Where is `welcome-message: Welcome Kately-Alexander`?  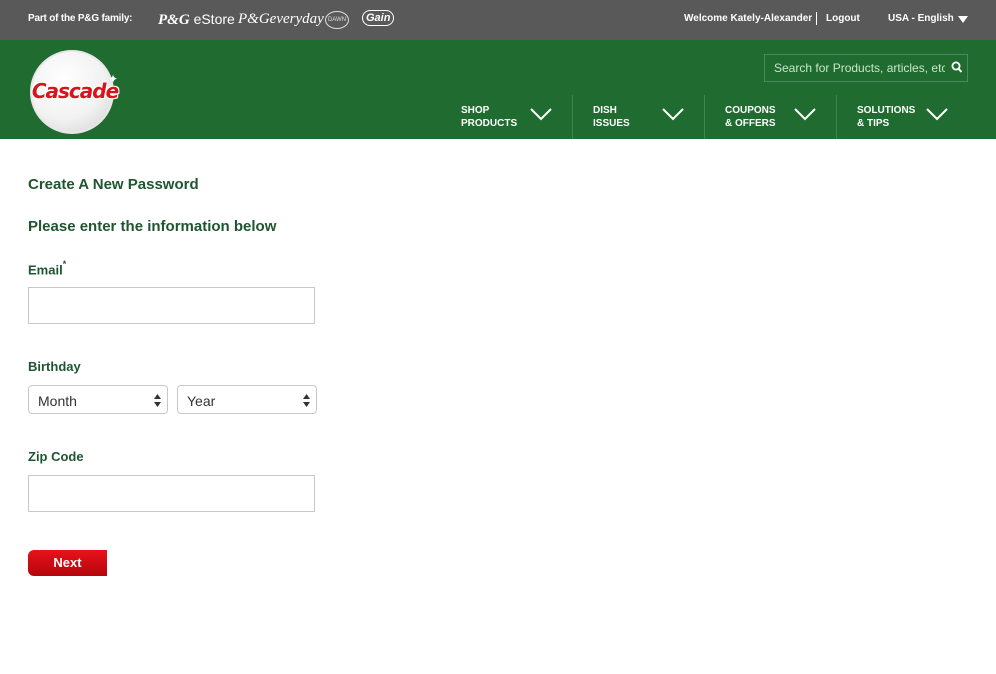
welcome-message: Welcome Kately-Alexander is located at coordinates (748, 18).